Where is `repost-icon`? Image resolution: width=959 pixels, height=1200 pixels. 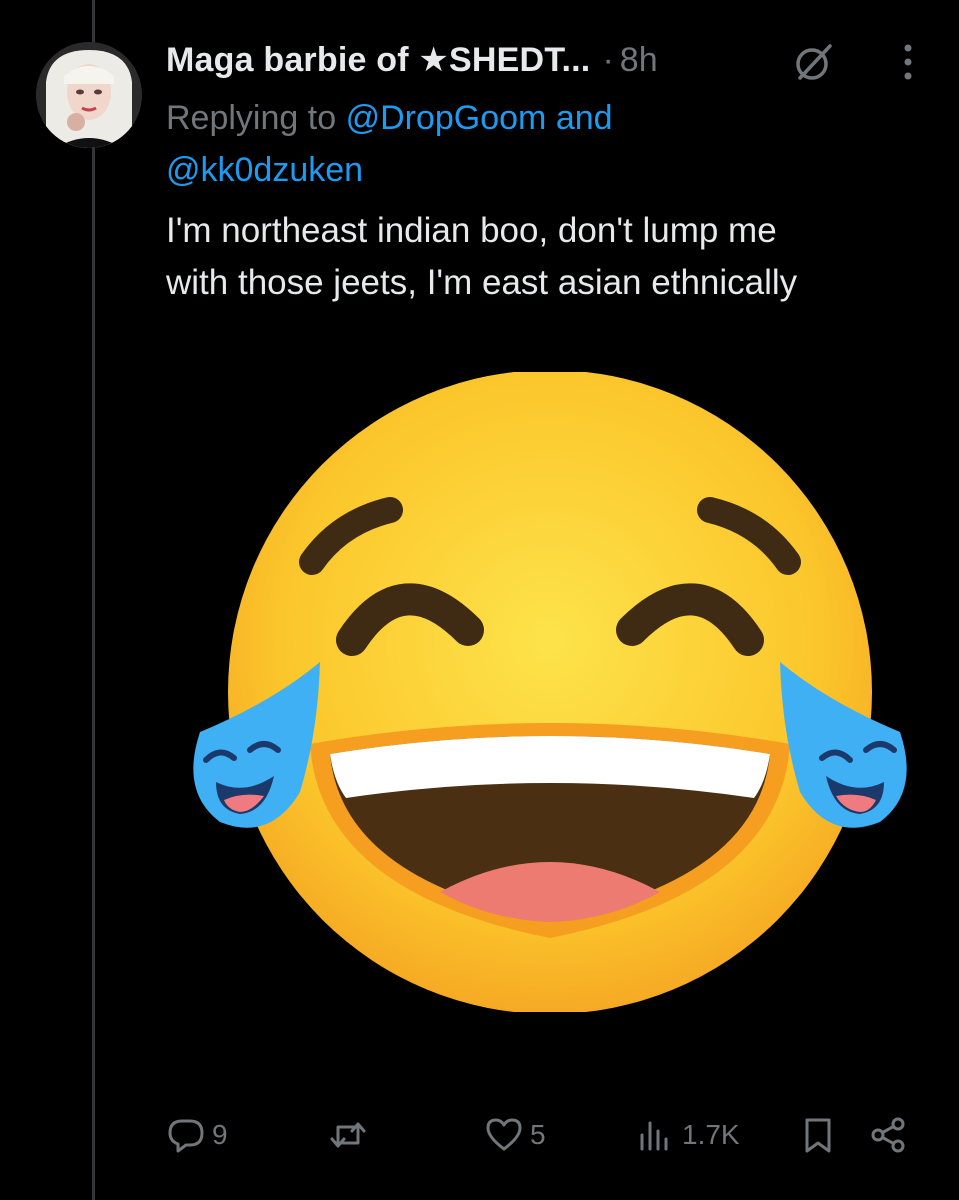
repost-icon is located at coordinates (348, 1135).